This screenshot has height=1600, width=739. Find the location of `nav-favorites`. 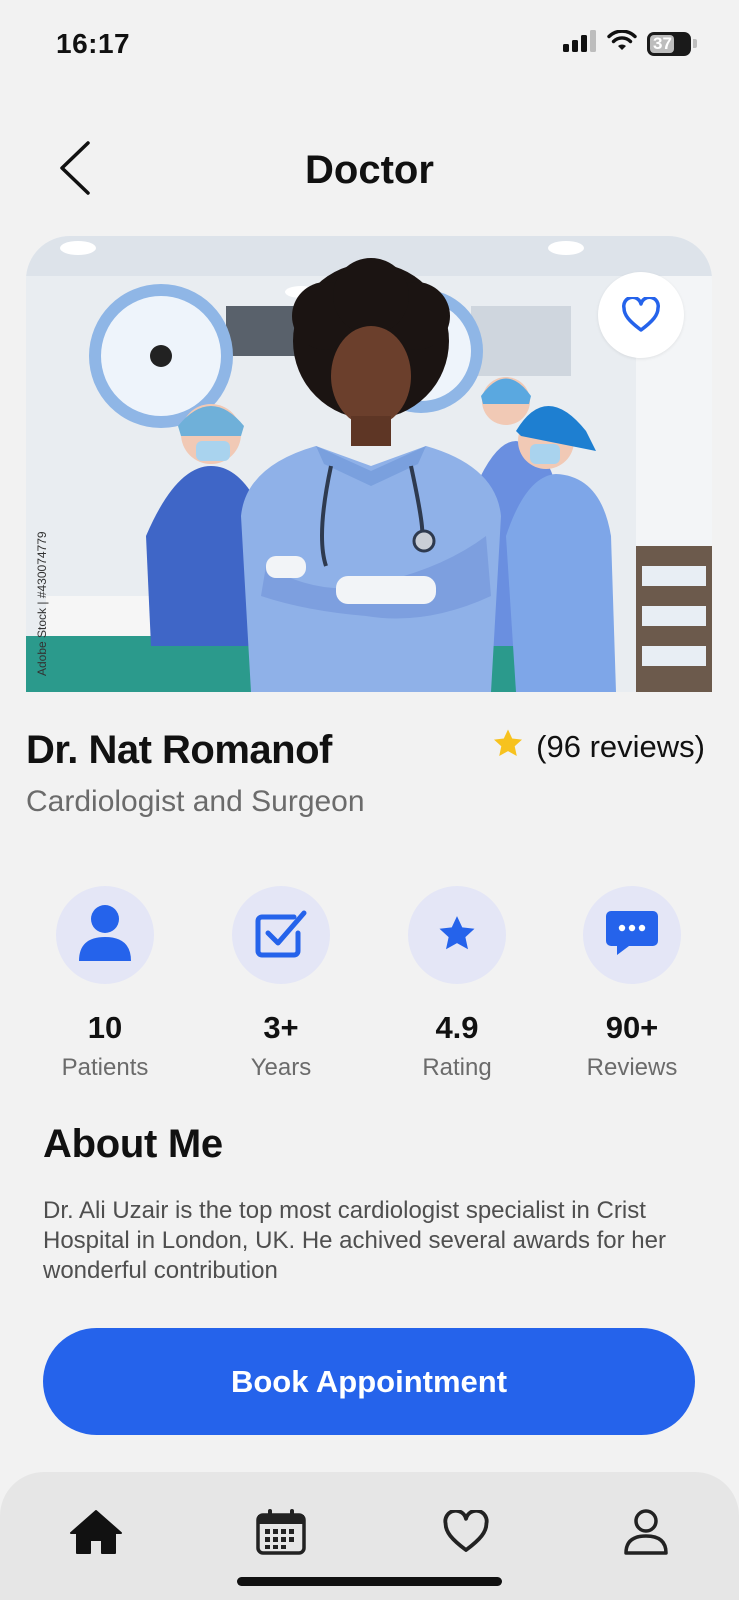

nav-favorites is located at coordinates (466, 1534).